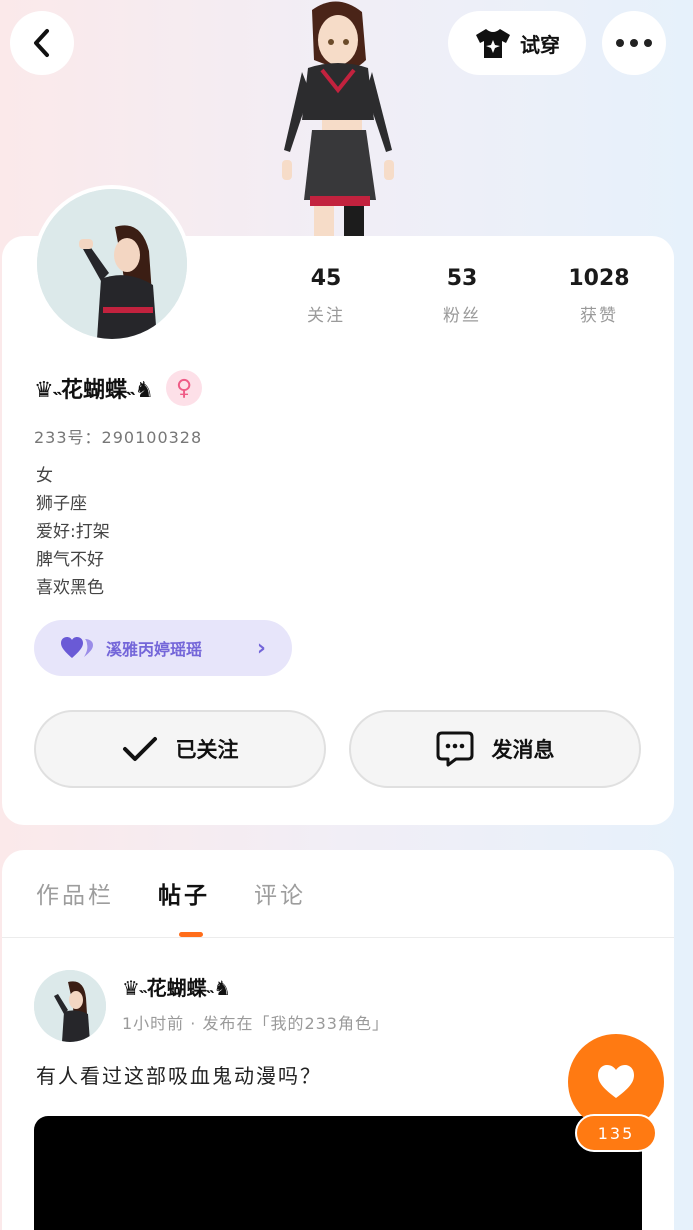  I want to click on profile-tabs: 作品栏 帖子 评论, so click(171, 893).